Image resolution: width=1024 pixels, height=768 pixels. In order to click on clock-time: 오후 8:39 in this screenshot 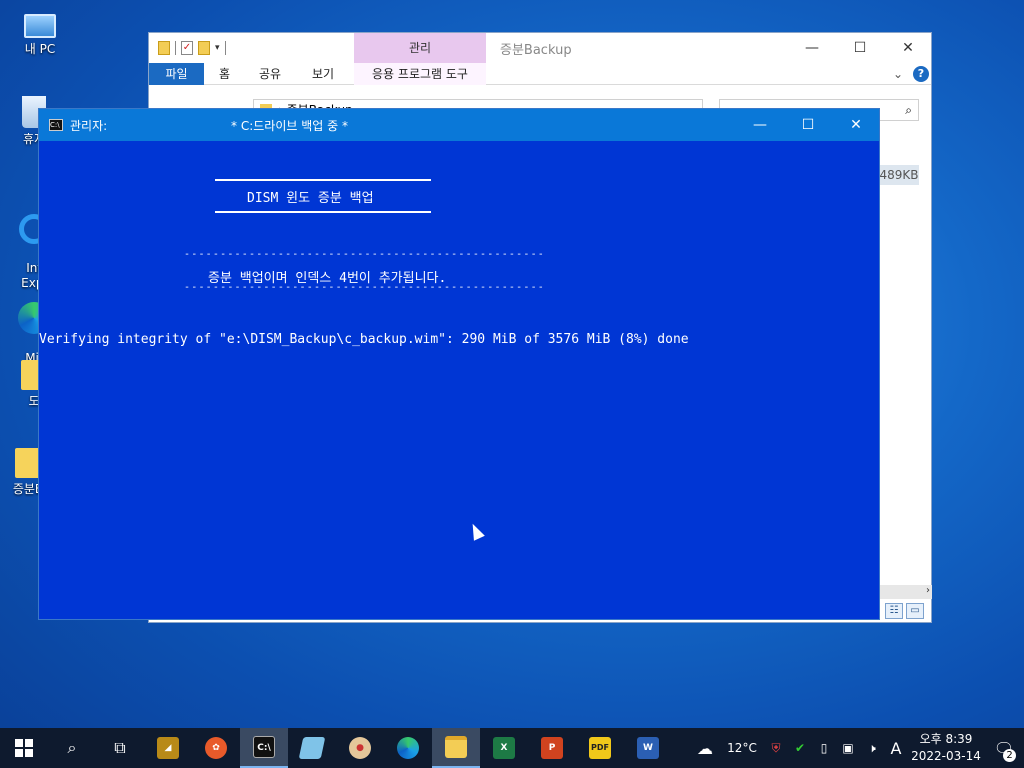, I will do `click(946, 739)`.